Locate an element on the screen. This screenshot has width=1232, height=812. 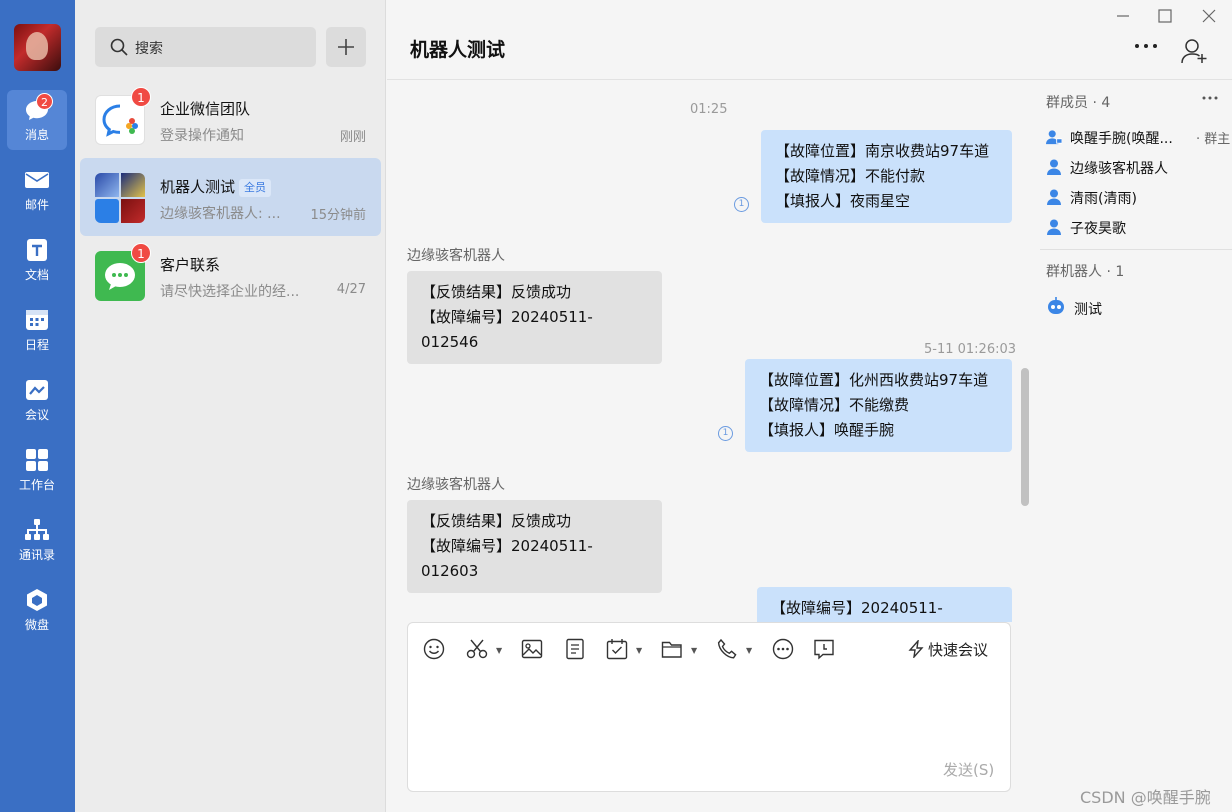
all-members-tag: 全员 is located at coordinates (255, 188).